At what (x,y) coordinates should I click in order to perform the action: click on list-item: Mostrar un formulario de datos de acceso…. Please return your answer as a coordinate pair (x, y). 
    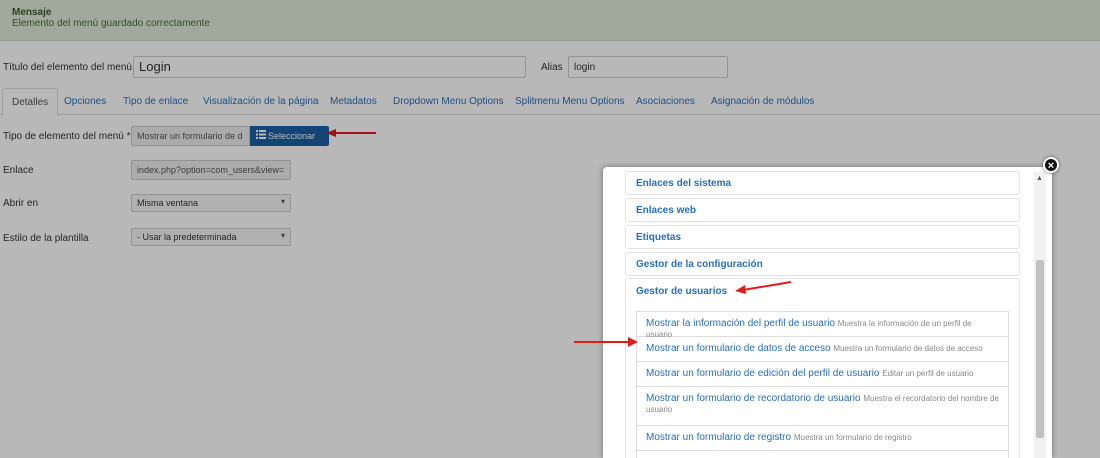
    Looking at the image, I should click on (822, 349).